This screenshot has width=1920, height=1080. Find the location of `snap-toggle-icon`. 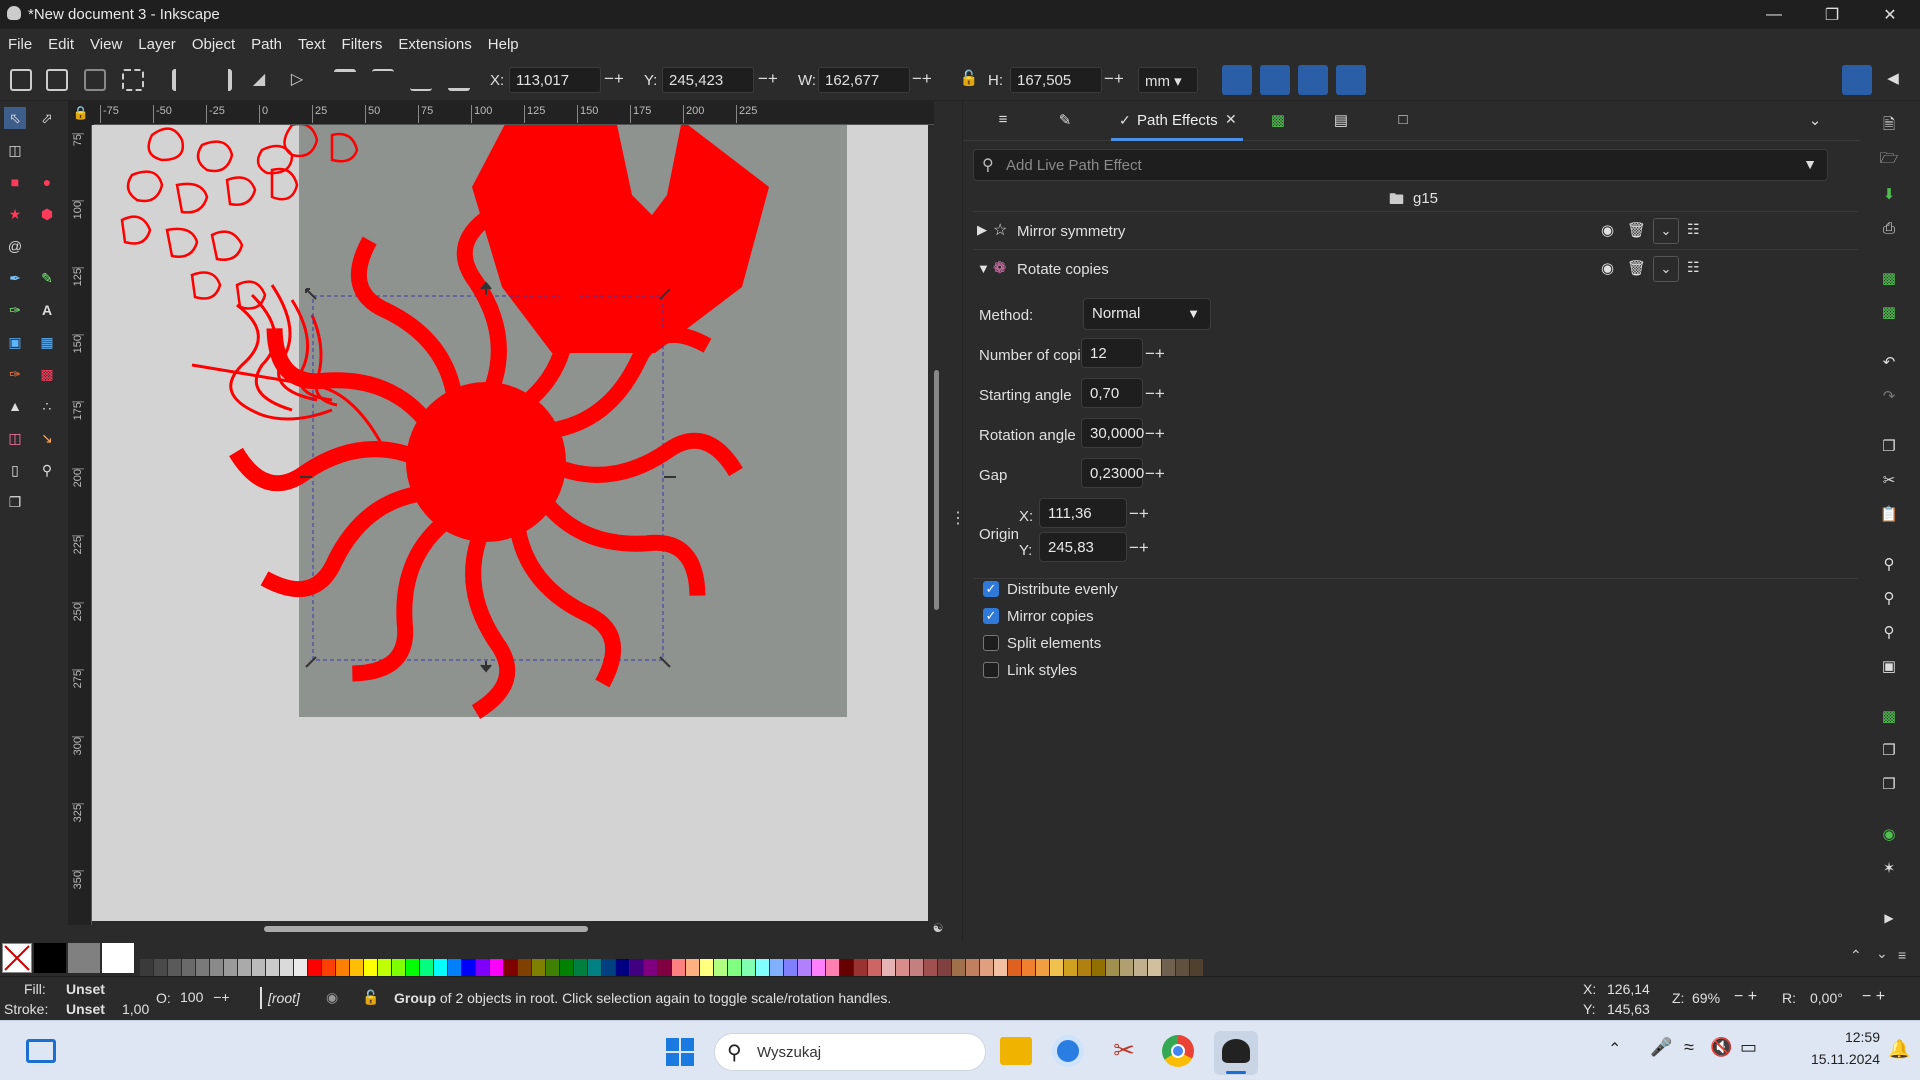

snap-toggle-icon is located at coordinates (1857, 80).